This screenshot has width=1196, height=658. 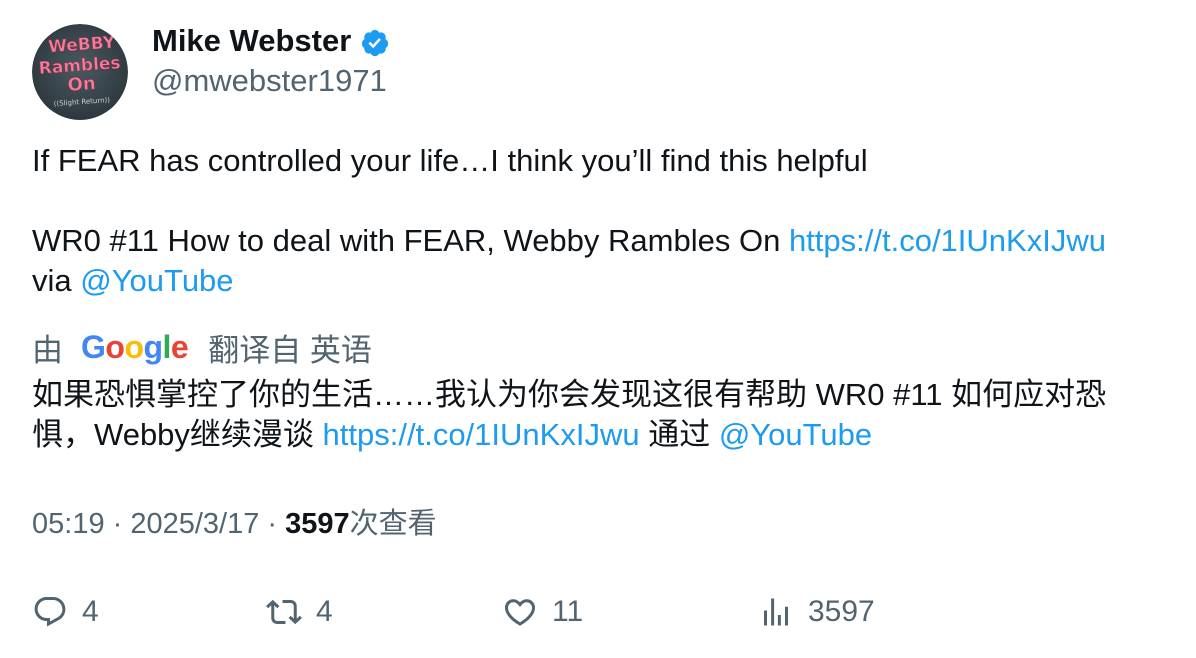 I want to click on avatar-text-3: On, so click(x=82, y=84).